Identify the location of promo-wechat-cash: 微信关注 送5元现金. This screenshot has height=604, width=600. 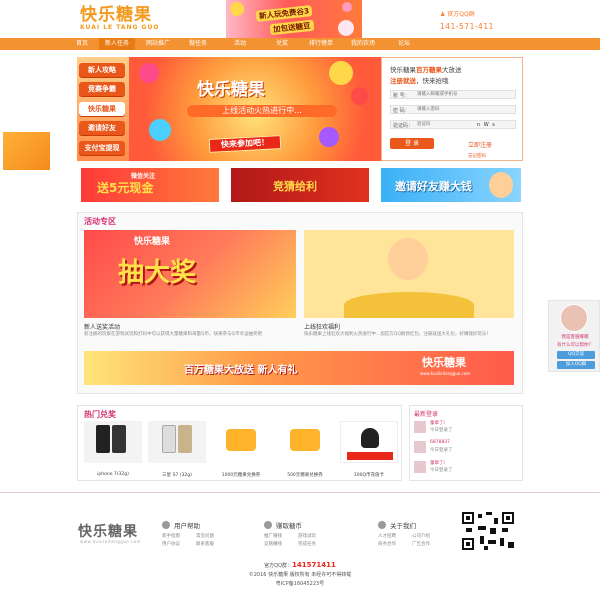
(150, 185).